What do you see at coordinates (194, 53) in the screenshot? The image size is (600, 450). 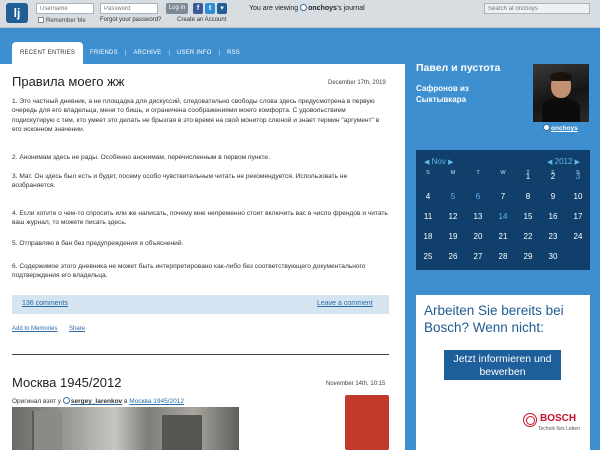 I see `tab-user-info: USER INFO` at bounding box center [194, 53].